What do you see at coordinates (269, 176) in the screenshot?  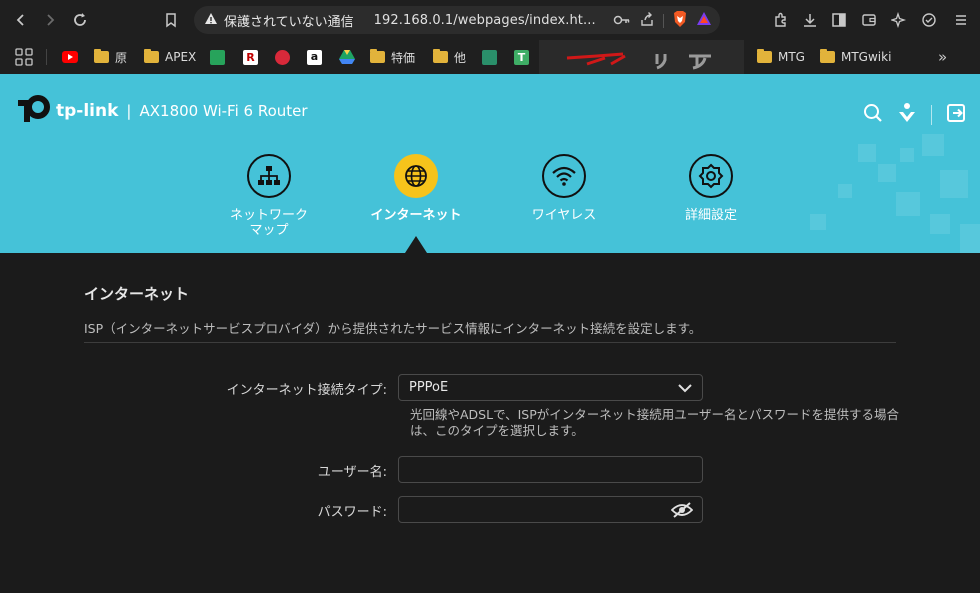 I see `network-map-icon` at bounding box center [269, 176].